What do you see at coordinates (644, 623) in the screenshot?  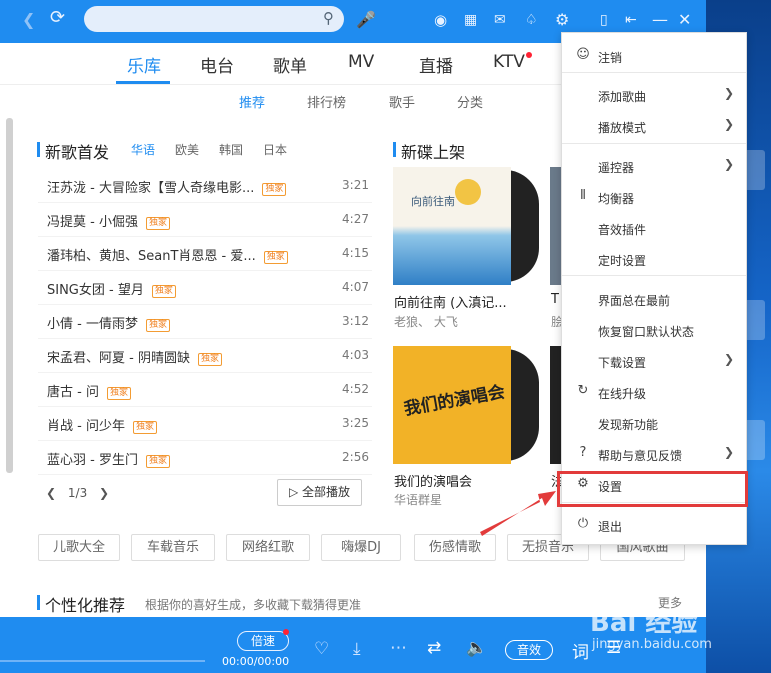 I see `watermark-logo: Bai 经验` at bounding box center [644, 623].